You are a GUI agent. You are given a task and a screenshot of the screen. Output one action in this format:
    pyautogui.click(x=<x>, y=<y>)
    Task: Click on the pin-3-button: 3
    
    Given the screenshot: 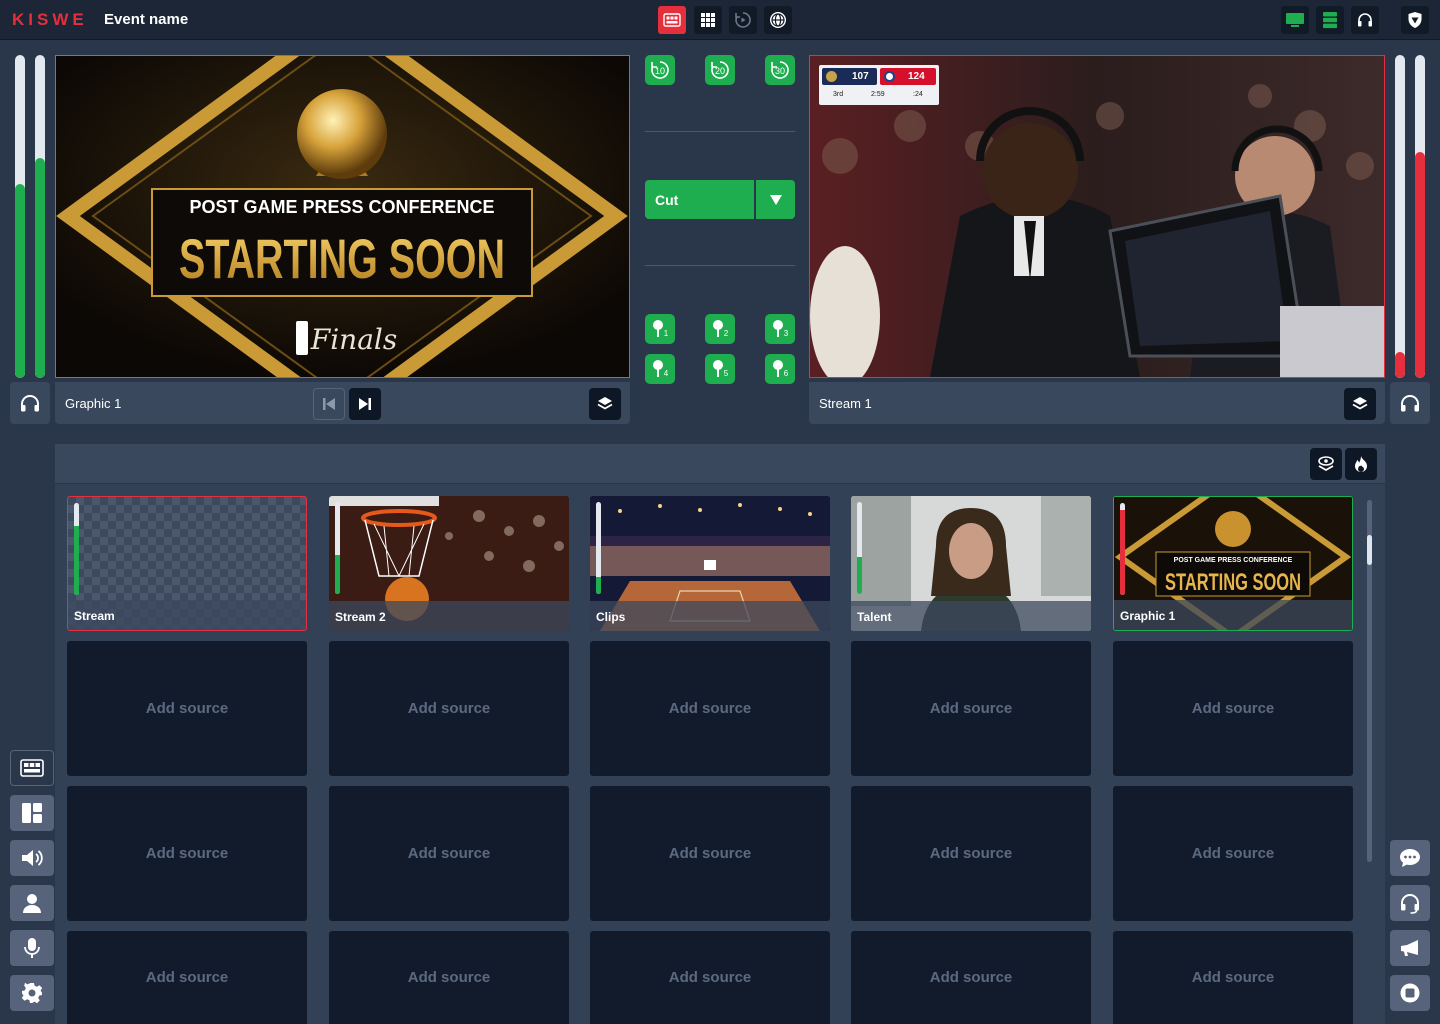 What is the action you would take?
    pyautogui.click(x=780, y=329)
    